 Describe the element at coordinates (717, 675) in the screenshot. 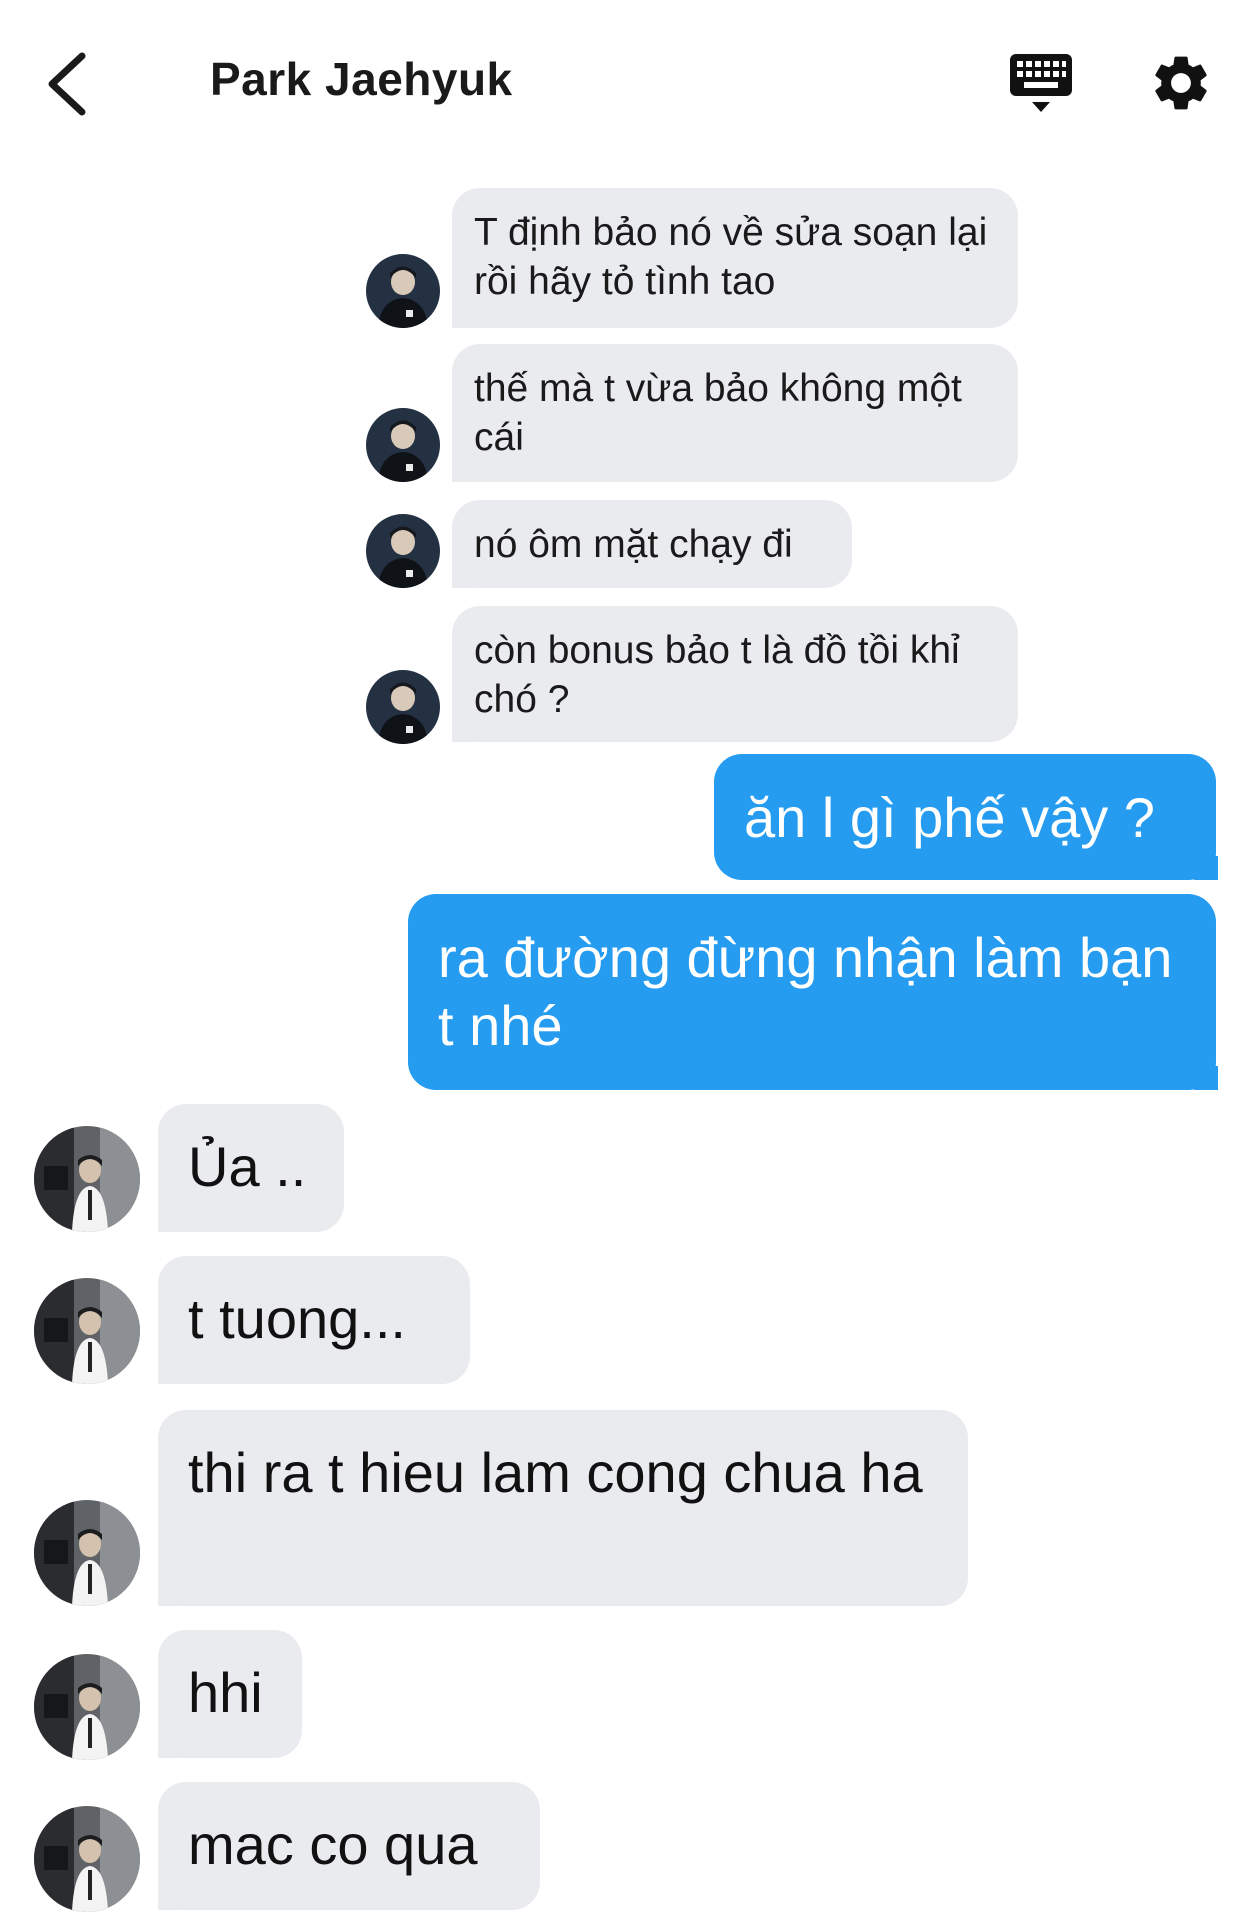

I see `message-text: còn bonus bảo t là đồ tồi khỉ chó ?` at that location.